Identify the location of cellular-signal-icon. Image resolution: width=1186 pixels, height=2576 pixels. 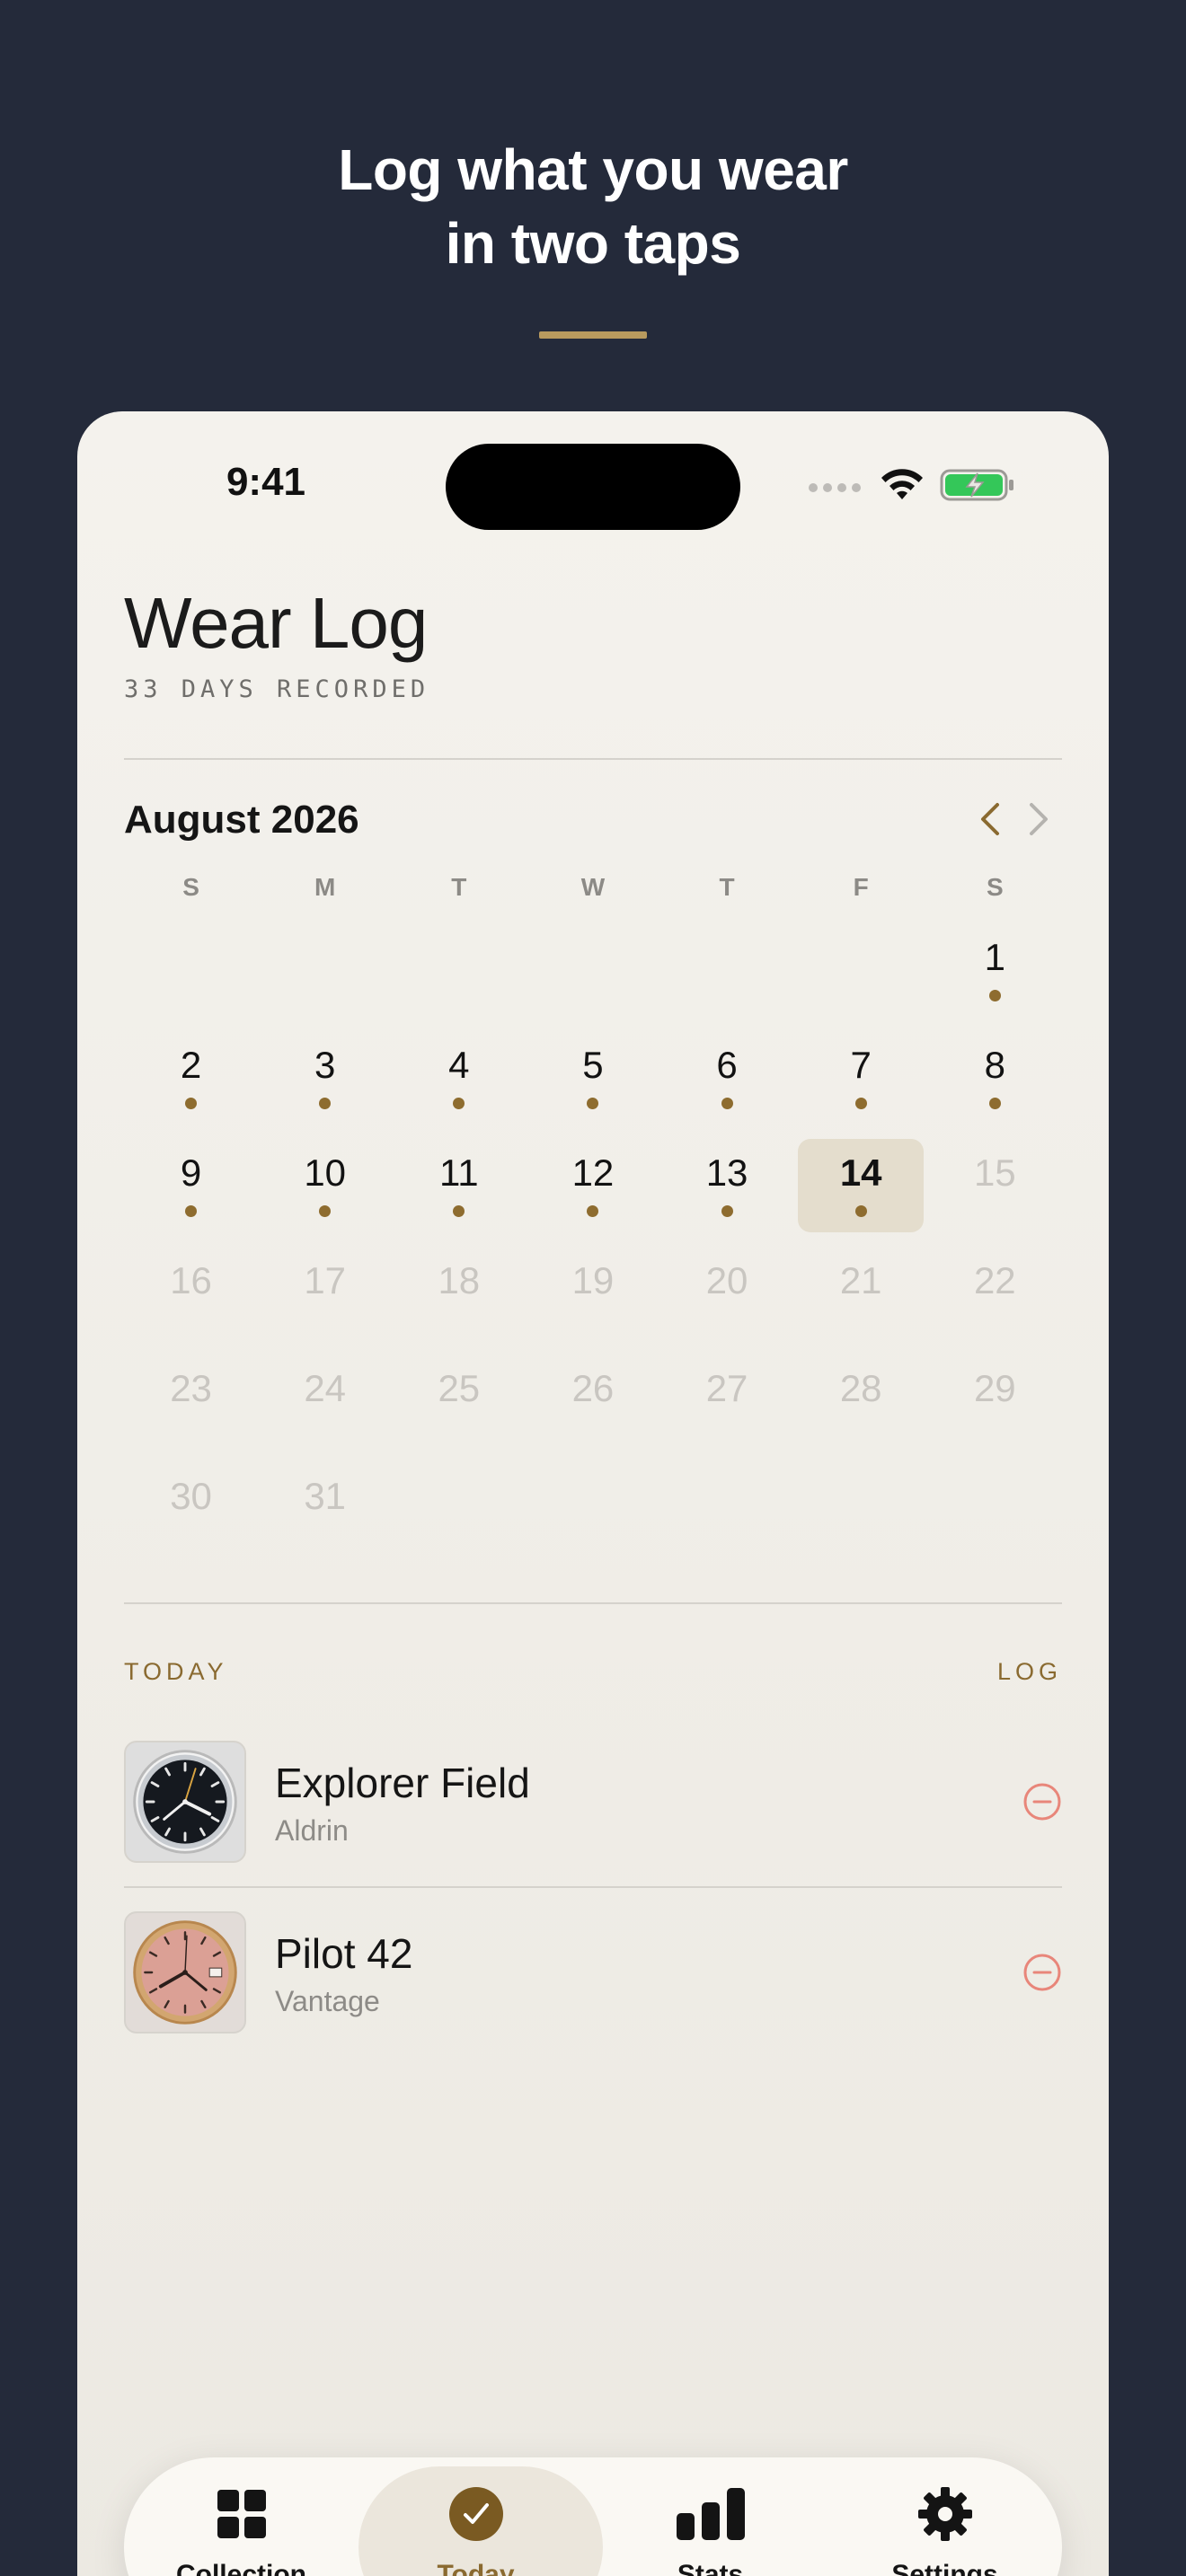
(835, 487).